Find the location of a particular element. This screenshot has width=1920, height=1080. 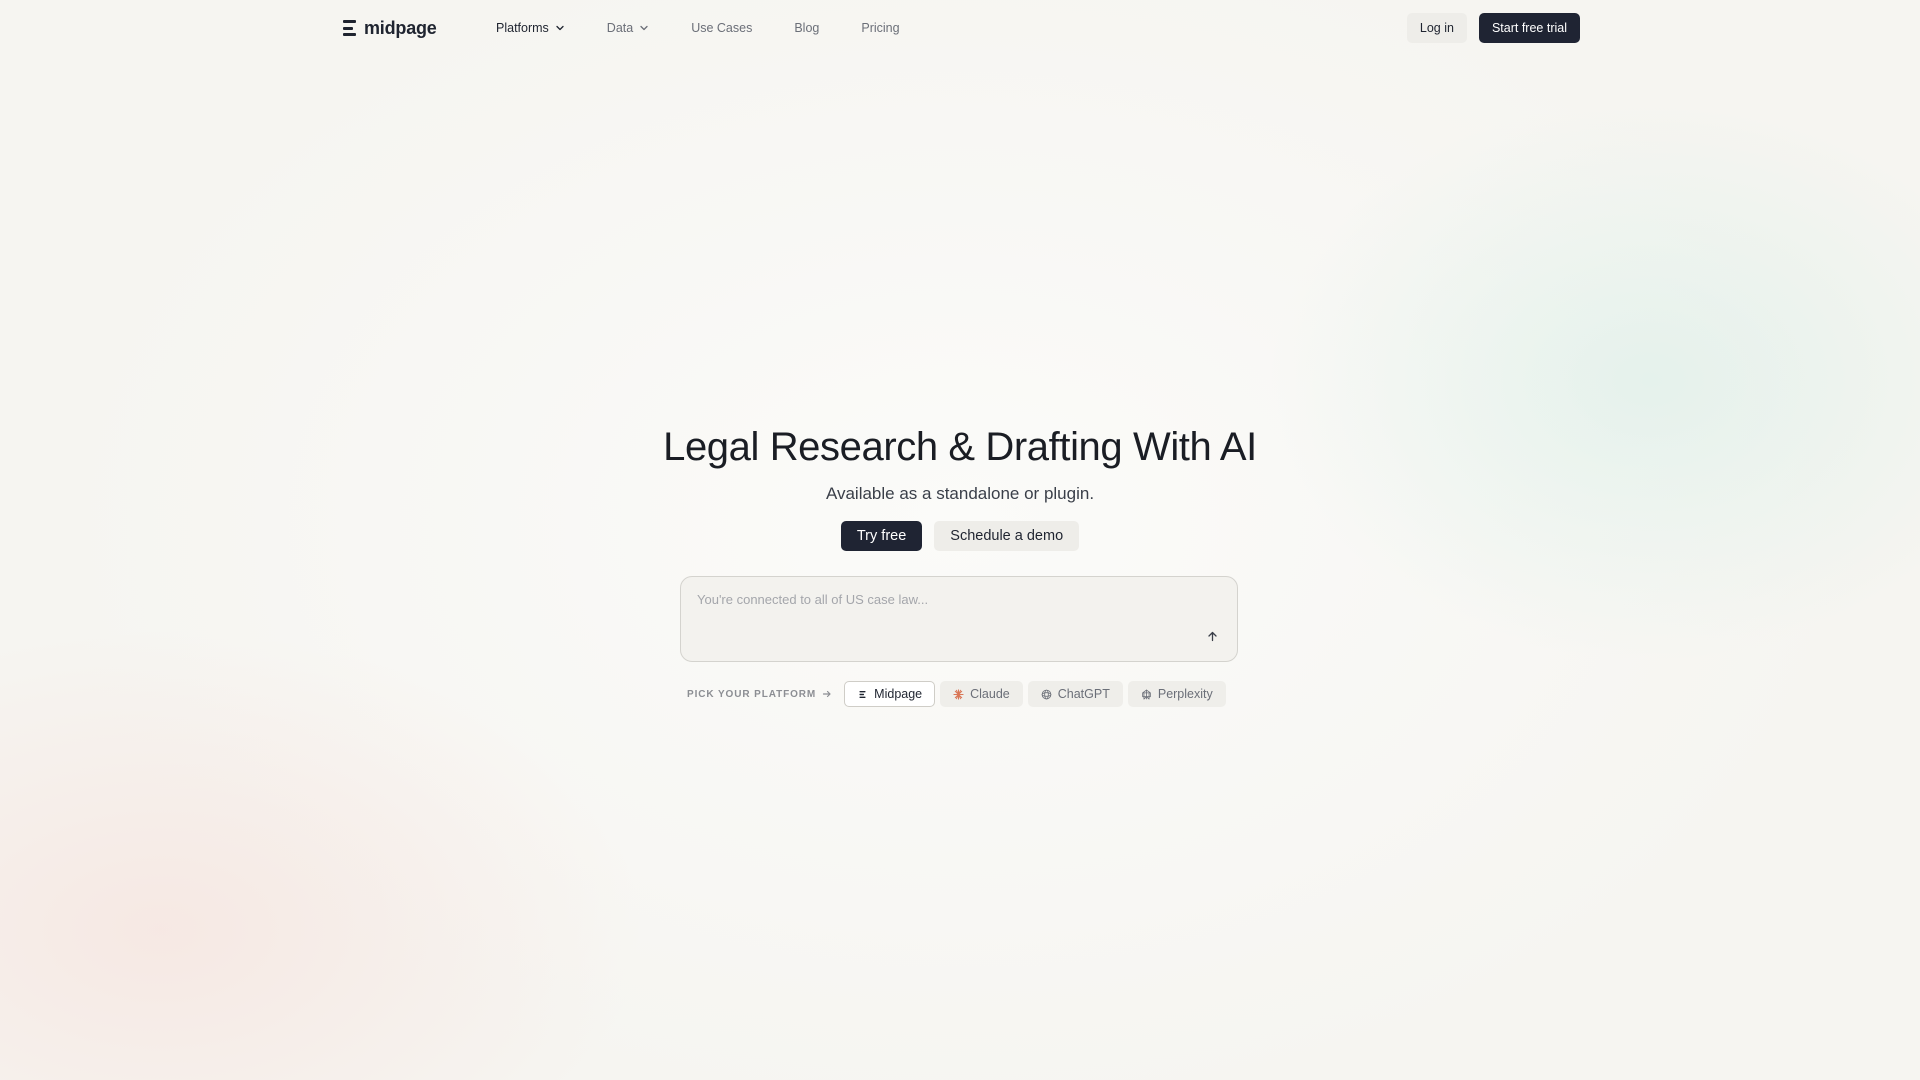

nav-link-data: Data is located at coordinates (628, 28).